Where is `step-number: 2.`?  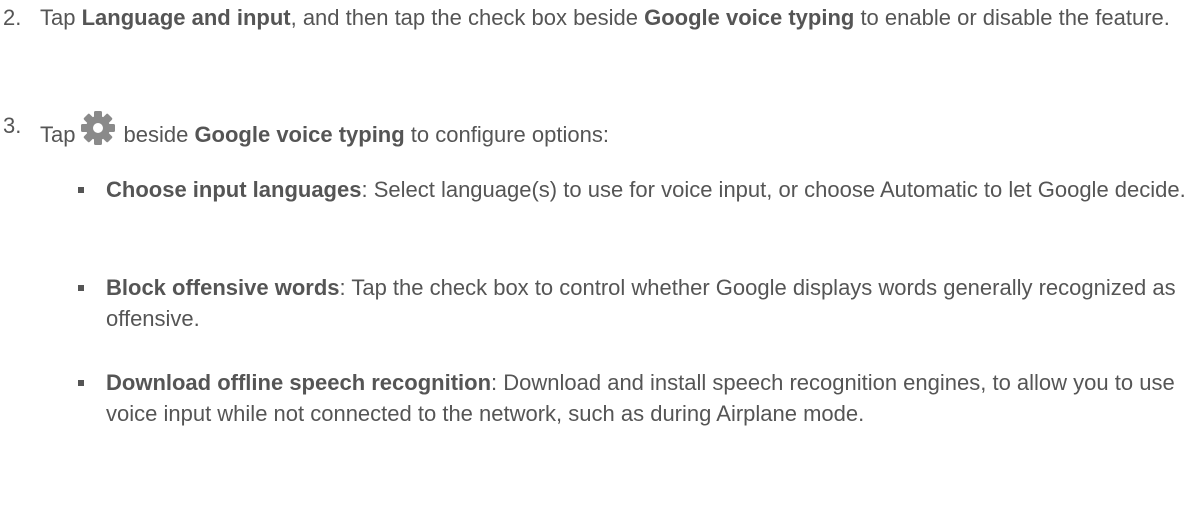 step-number: 2. is located at coordinates (12, 17).